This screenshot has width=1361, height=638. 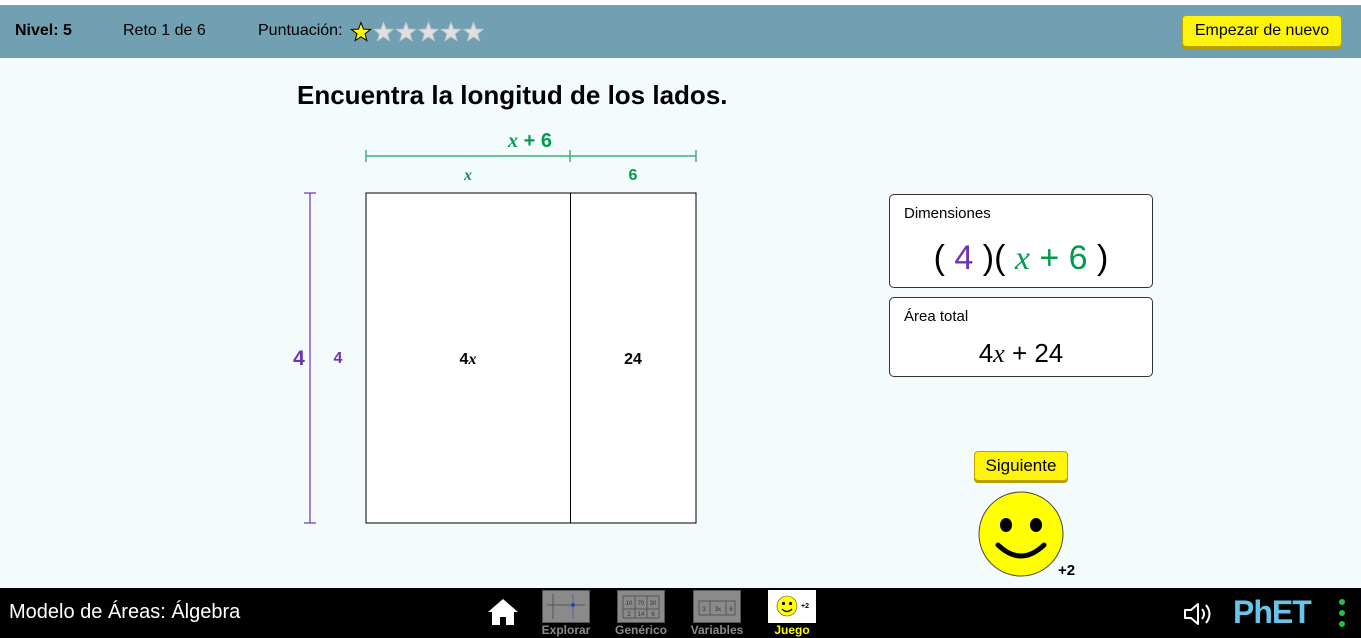 I want to click on top-total-label: x + 6, so click(x=529, y=141).